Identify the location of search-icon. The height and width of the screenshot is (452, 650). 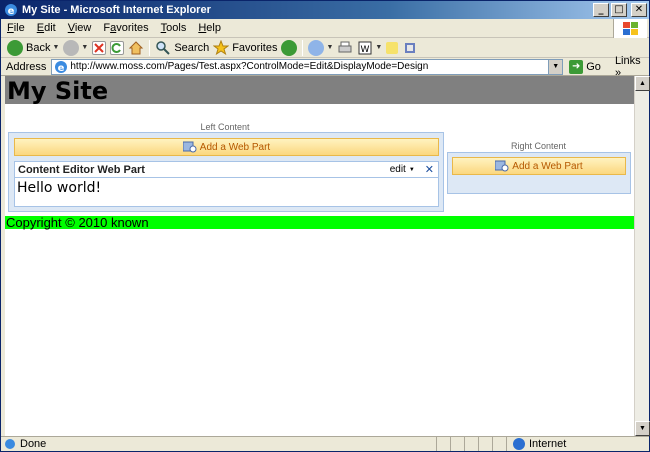
(163, 48).